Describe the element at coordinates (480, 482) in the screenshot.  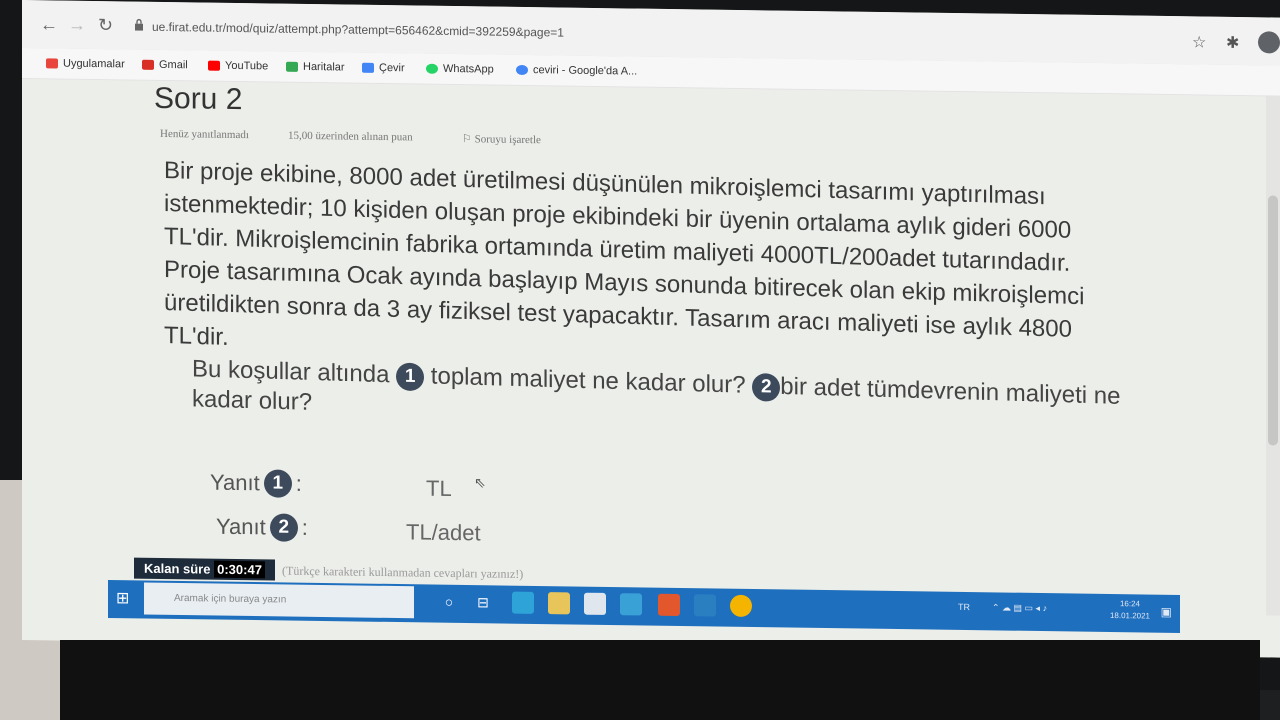
I see `mouse-cursor-icon: ⇖` at that location.